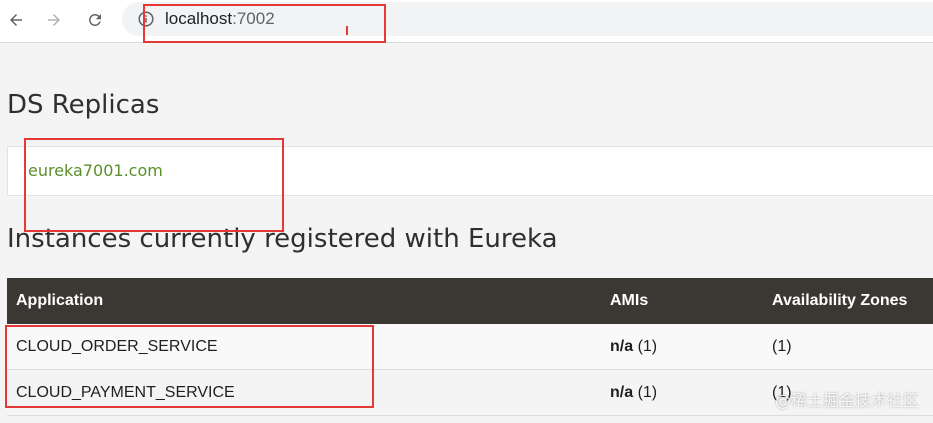  What do you see at coordinates (83, 105) in the screenshot?
I see `replicas-heading: DS Replicas` at bounding box center [83, 105].